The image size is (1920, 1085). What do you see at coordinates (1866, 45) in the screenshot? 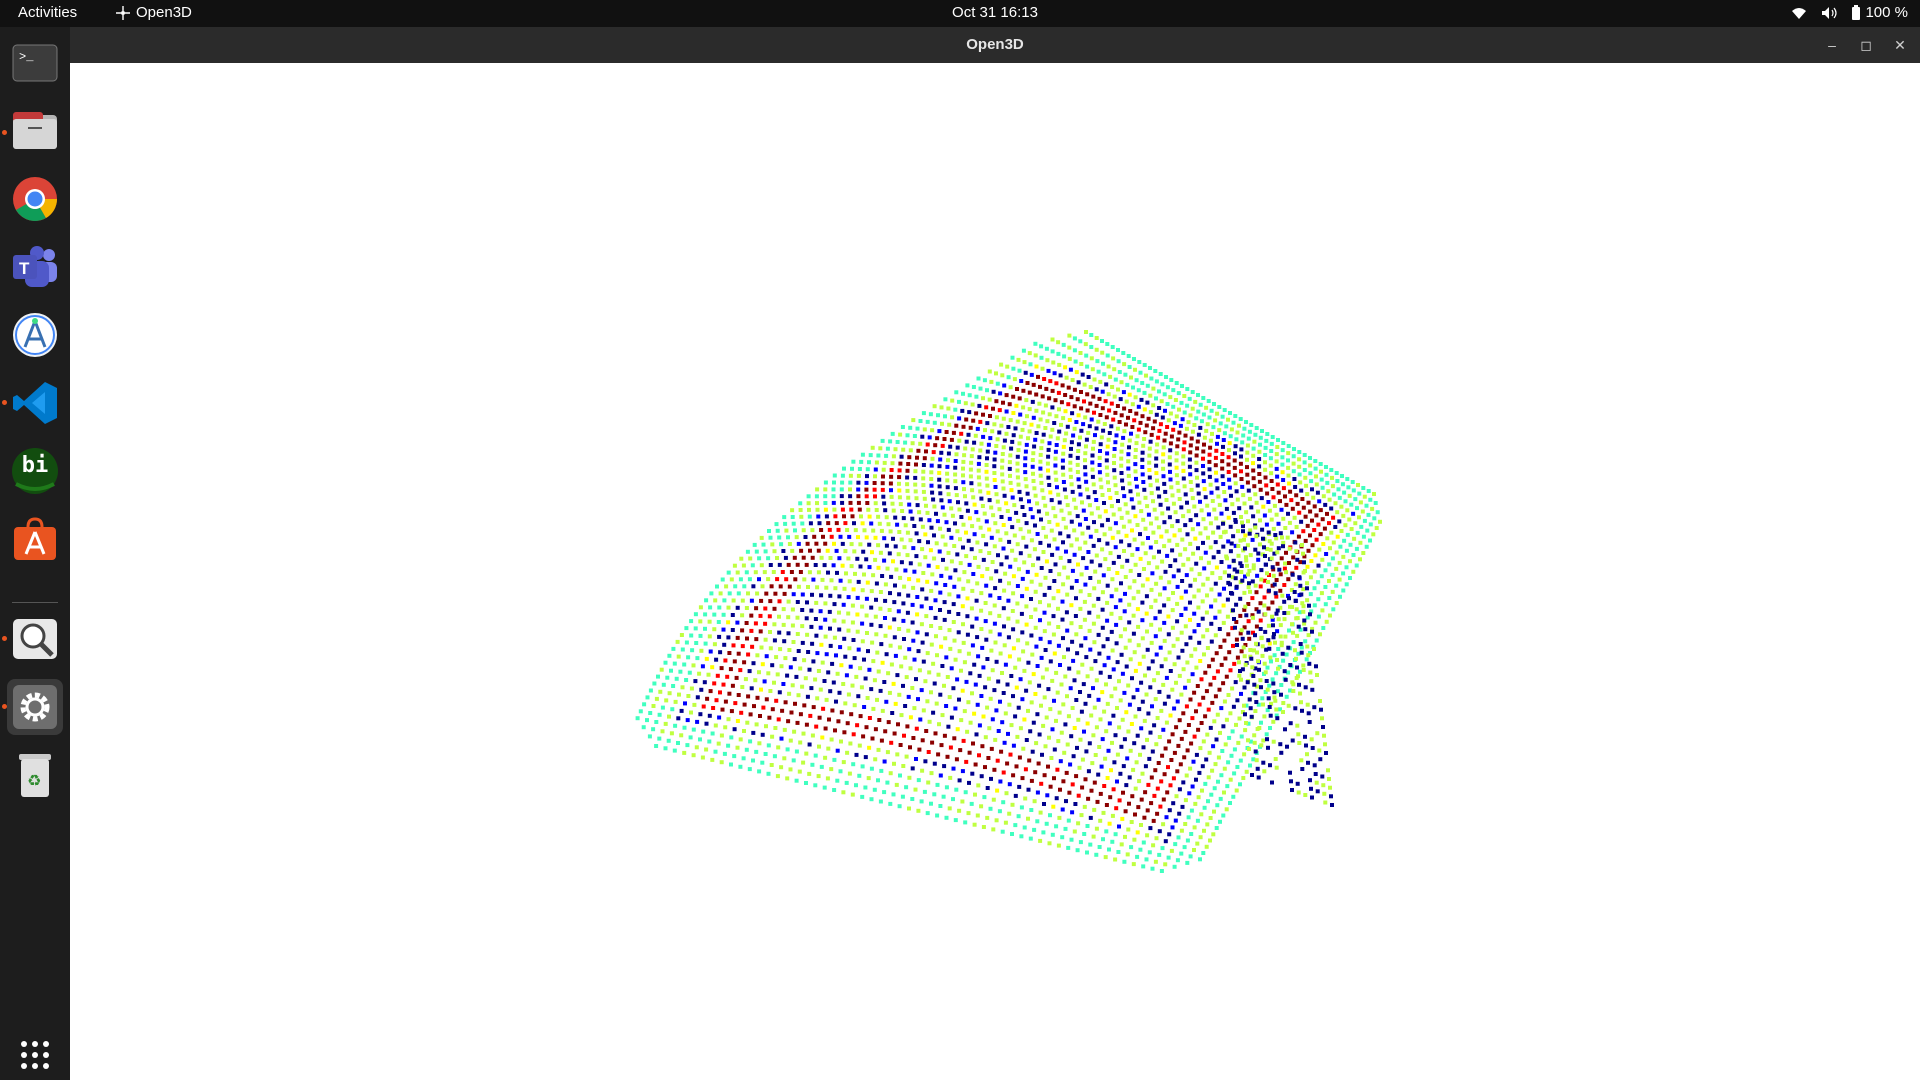
I see `maximize-icon: ◻` at bounding box center [1866, 45].